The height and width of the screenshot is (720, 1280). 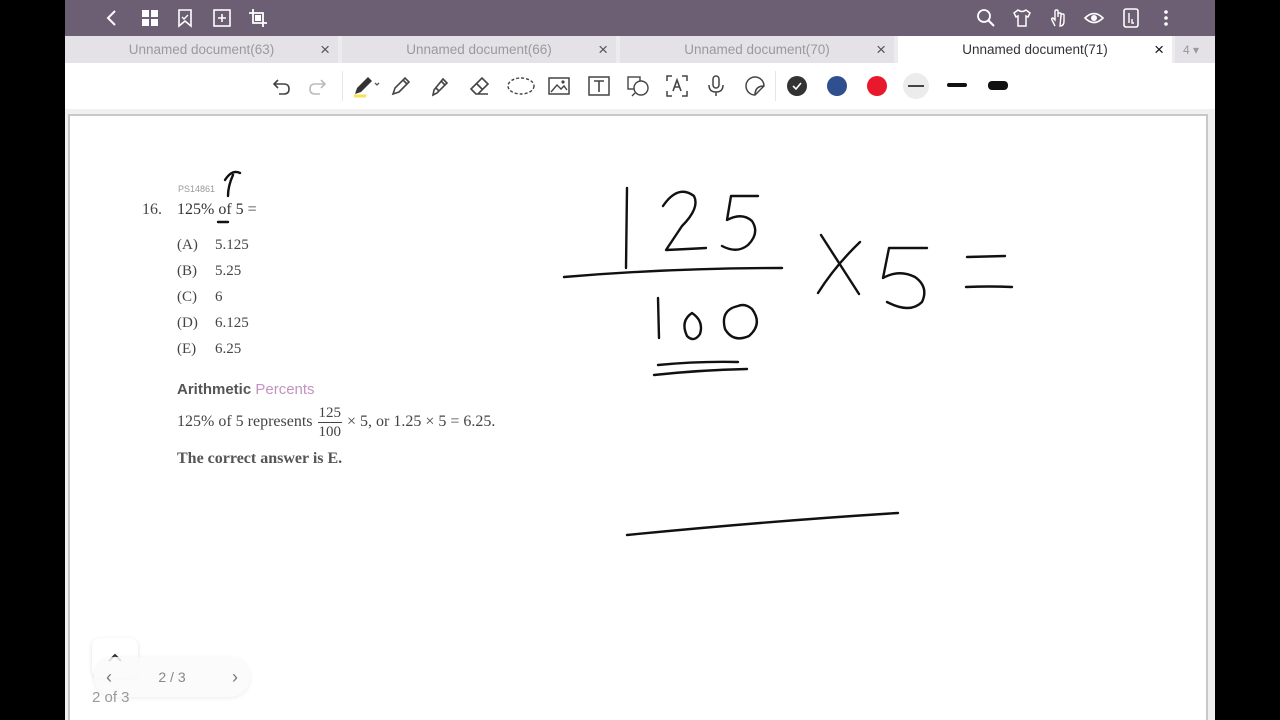 What do you see at coordinates (957, 85) in the screenshot?
I see `stroke-width-medium` at bounding box center [957, 85].